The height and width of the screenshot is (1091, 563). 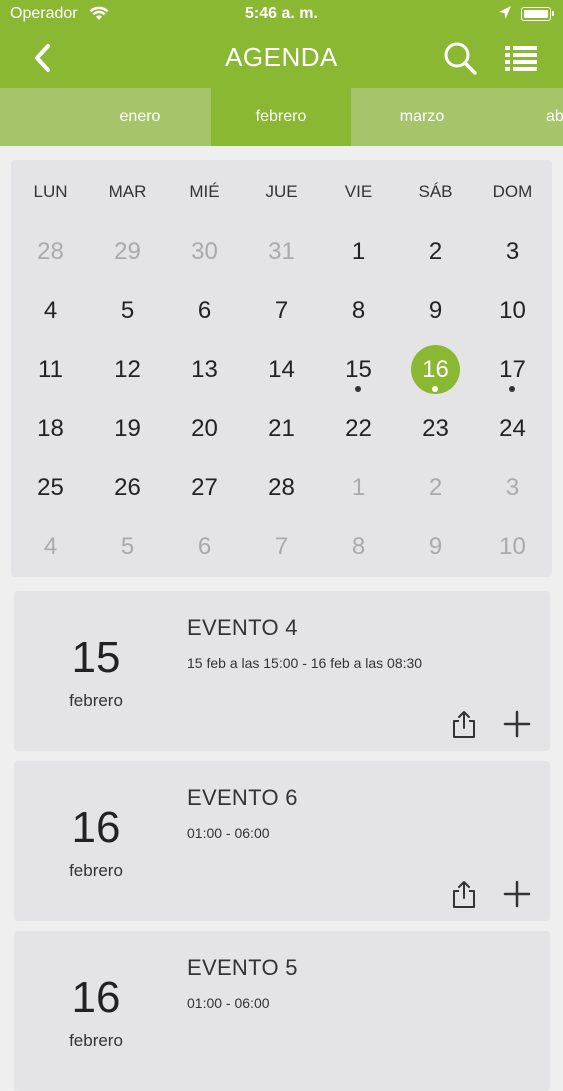 I want to click on day-number: 21, so click(x=281, y=428).